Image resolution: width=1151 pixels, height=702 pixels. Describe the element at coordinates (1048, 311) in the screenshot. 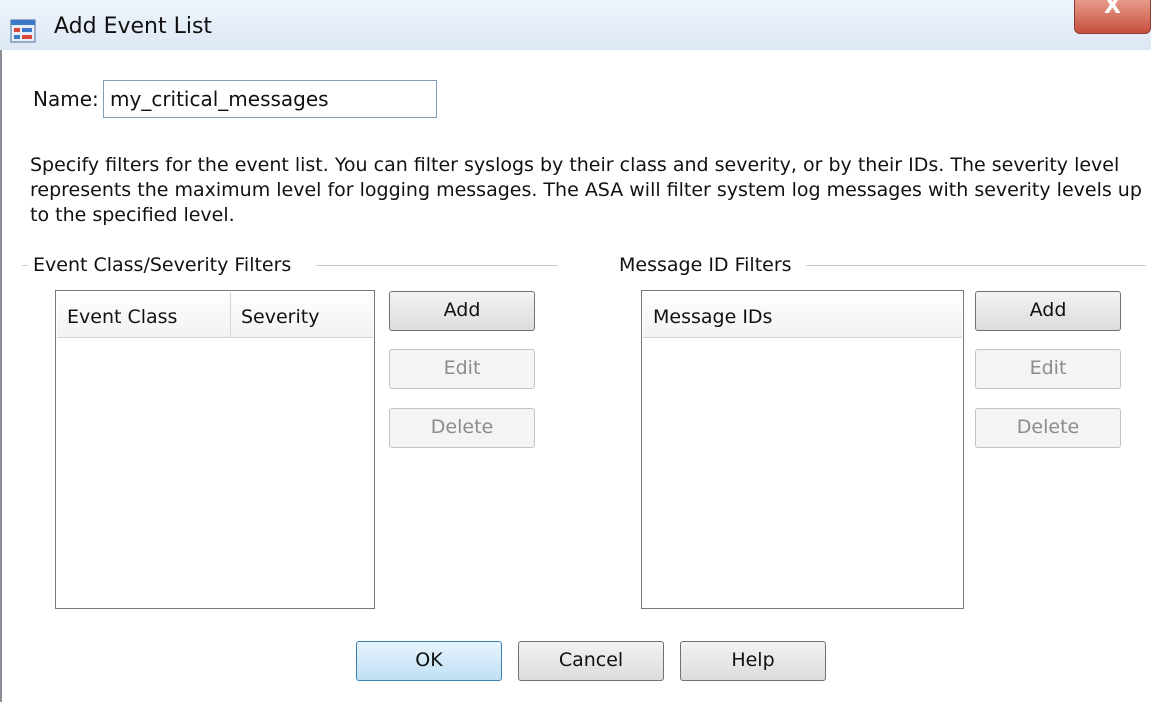

I see `id-add-button: Add` at that location.